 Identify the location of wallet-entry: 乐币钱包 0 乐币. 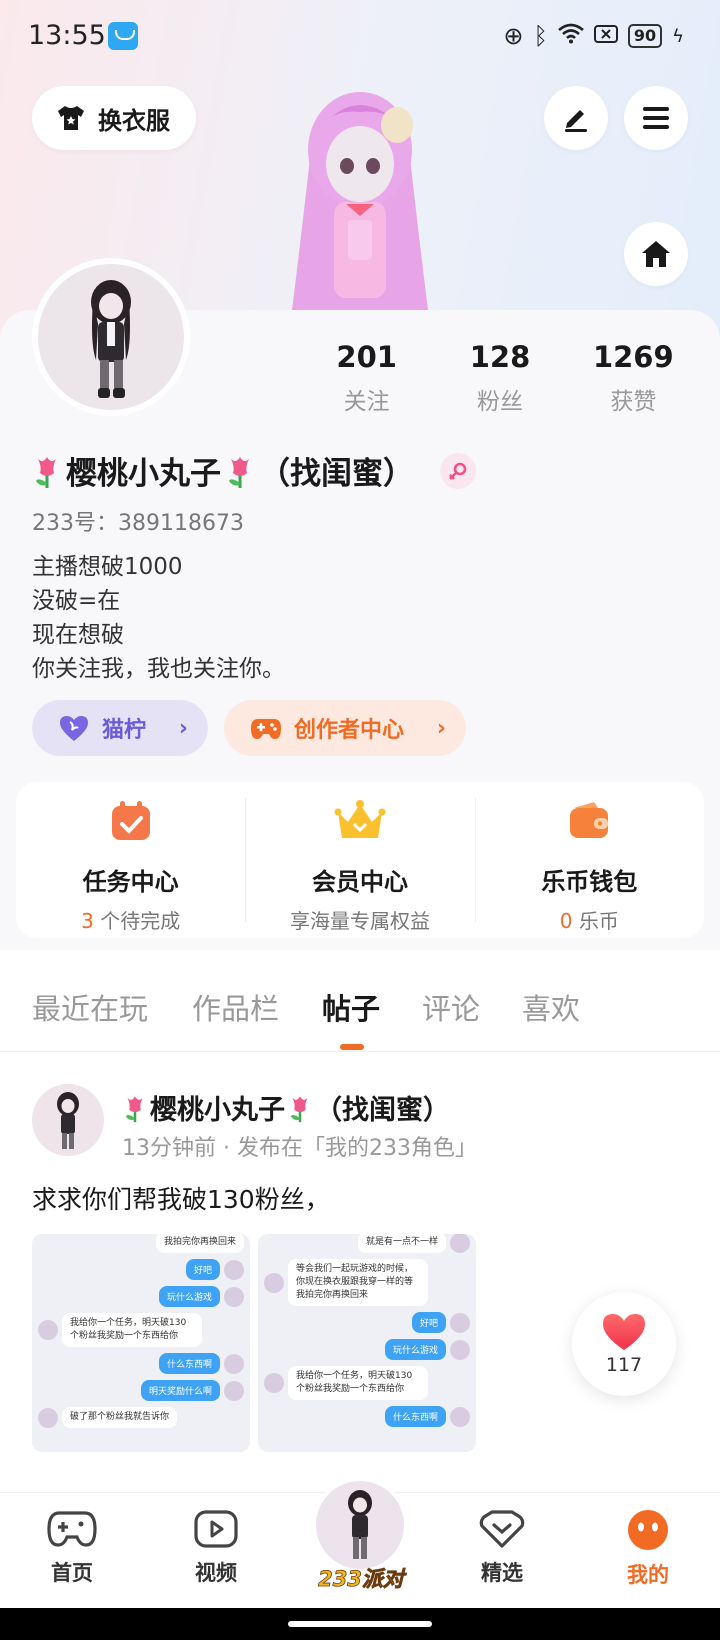
(589, 860).